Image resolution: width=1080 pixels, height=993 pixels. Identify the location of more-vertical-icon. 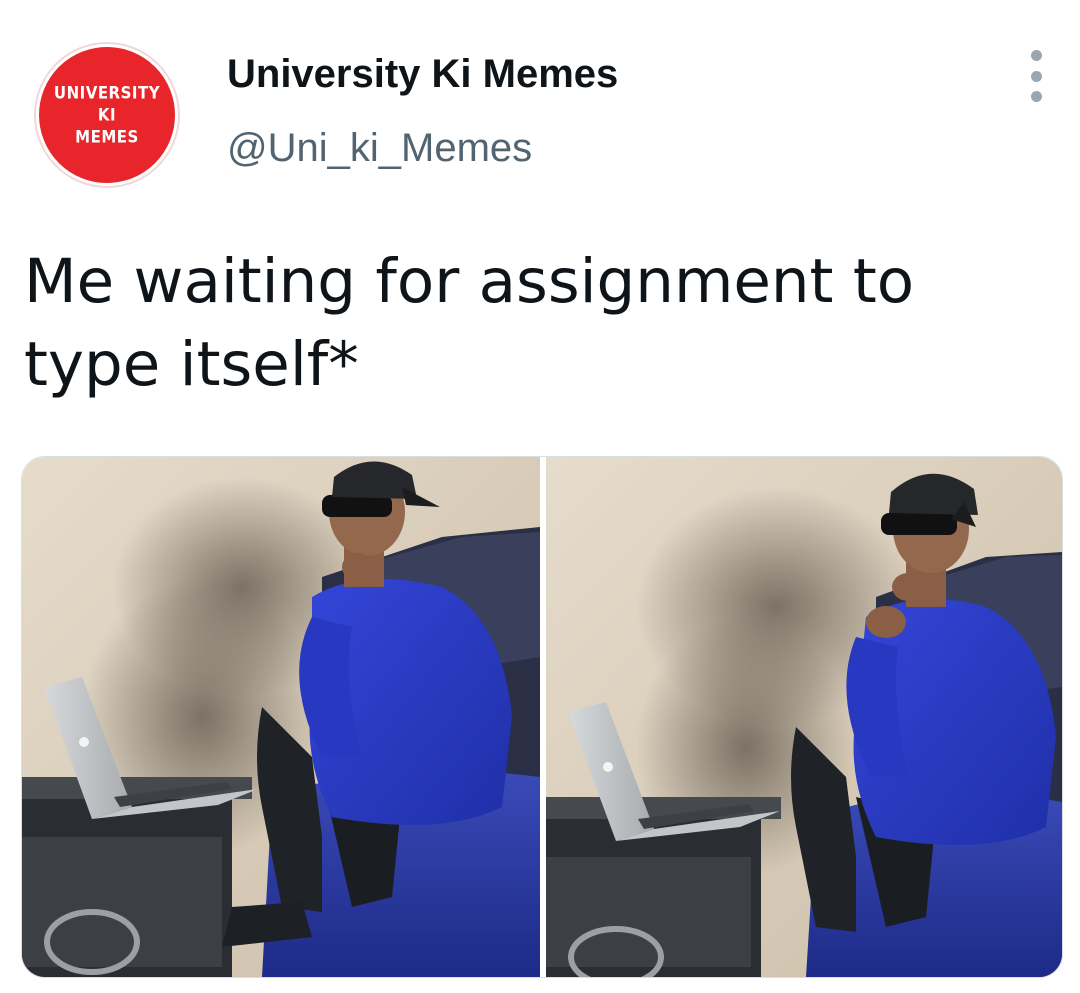
(1036, 76).